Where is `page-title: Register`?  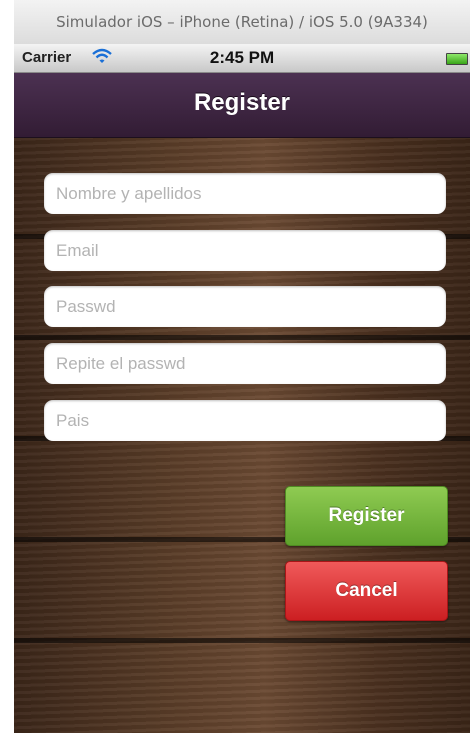 page-title: Register is located at coordinates (242, 102).